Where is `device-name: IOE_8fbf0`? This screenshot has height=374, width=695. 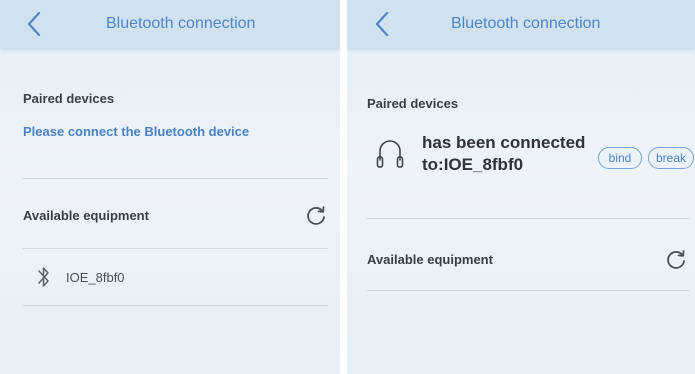
device-name: IOE_8fbf0 is located at coordinates (95, 277).